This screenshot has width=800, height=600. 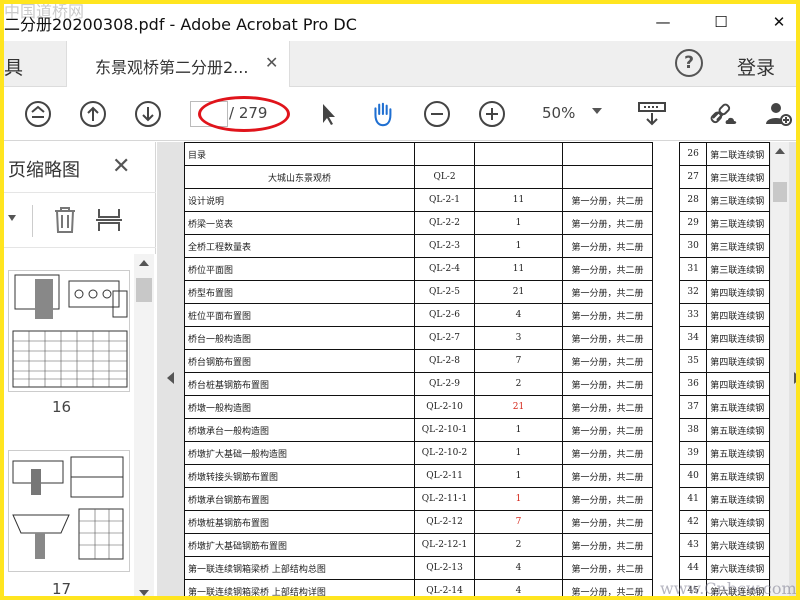 What do you see at coordinates (444, 545) in the screenshot?
I see `drawing-code-cell: QL-2-12-1` at bounding box center [444, 545].